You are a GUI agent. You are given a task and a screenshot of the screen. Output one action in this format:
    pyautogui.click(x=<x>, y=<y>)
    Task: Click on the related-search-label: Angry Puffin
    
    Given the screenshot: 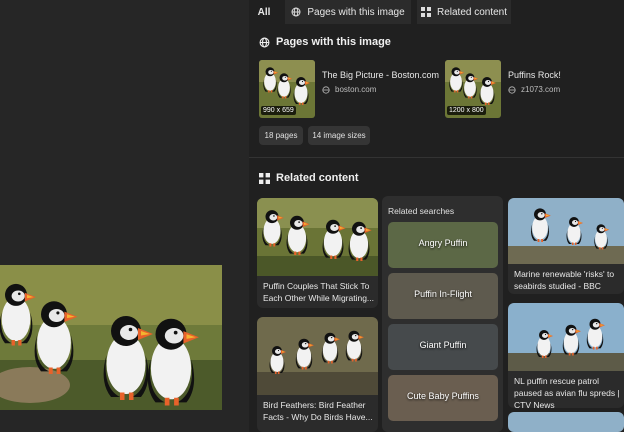 What is the action you would take?
    pyautogui.click(x=443, y=243)
    